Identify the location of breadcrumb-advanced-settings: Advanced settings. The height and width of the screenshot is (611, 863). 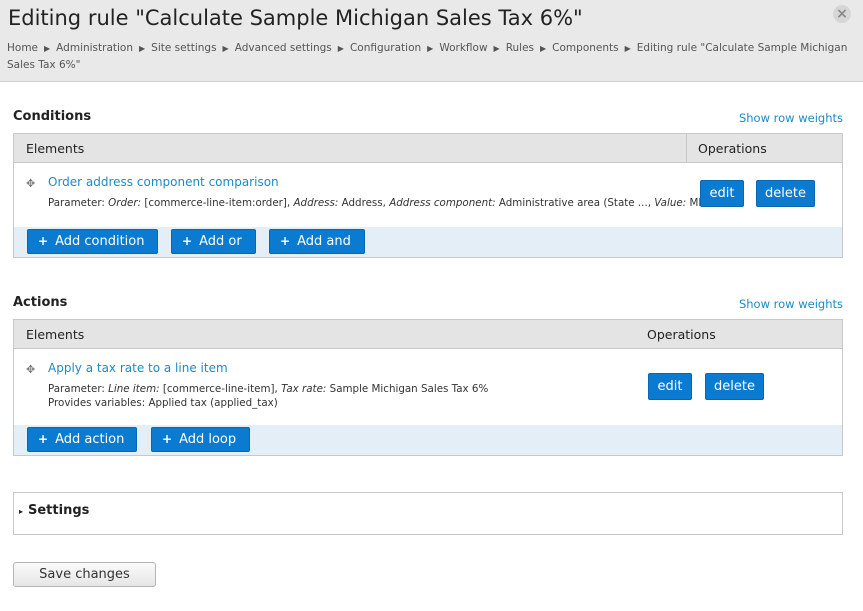
(283, 48).